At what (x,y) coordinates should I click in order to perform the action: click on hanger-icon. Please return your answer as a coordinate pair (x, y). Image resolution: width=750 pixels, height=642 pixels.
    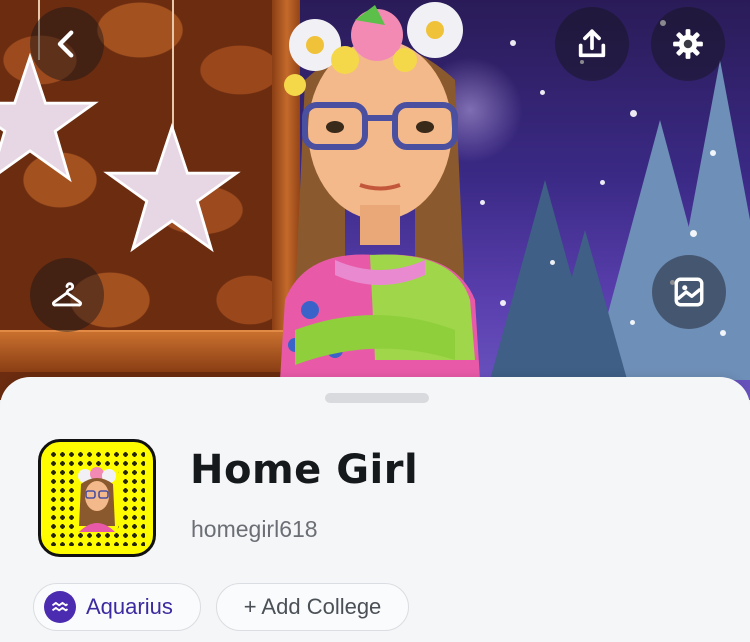
    Looking at the image, I should click on (67, 294).